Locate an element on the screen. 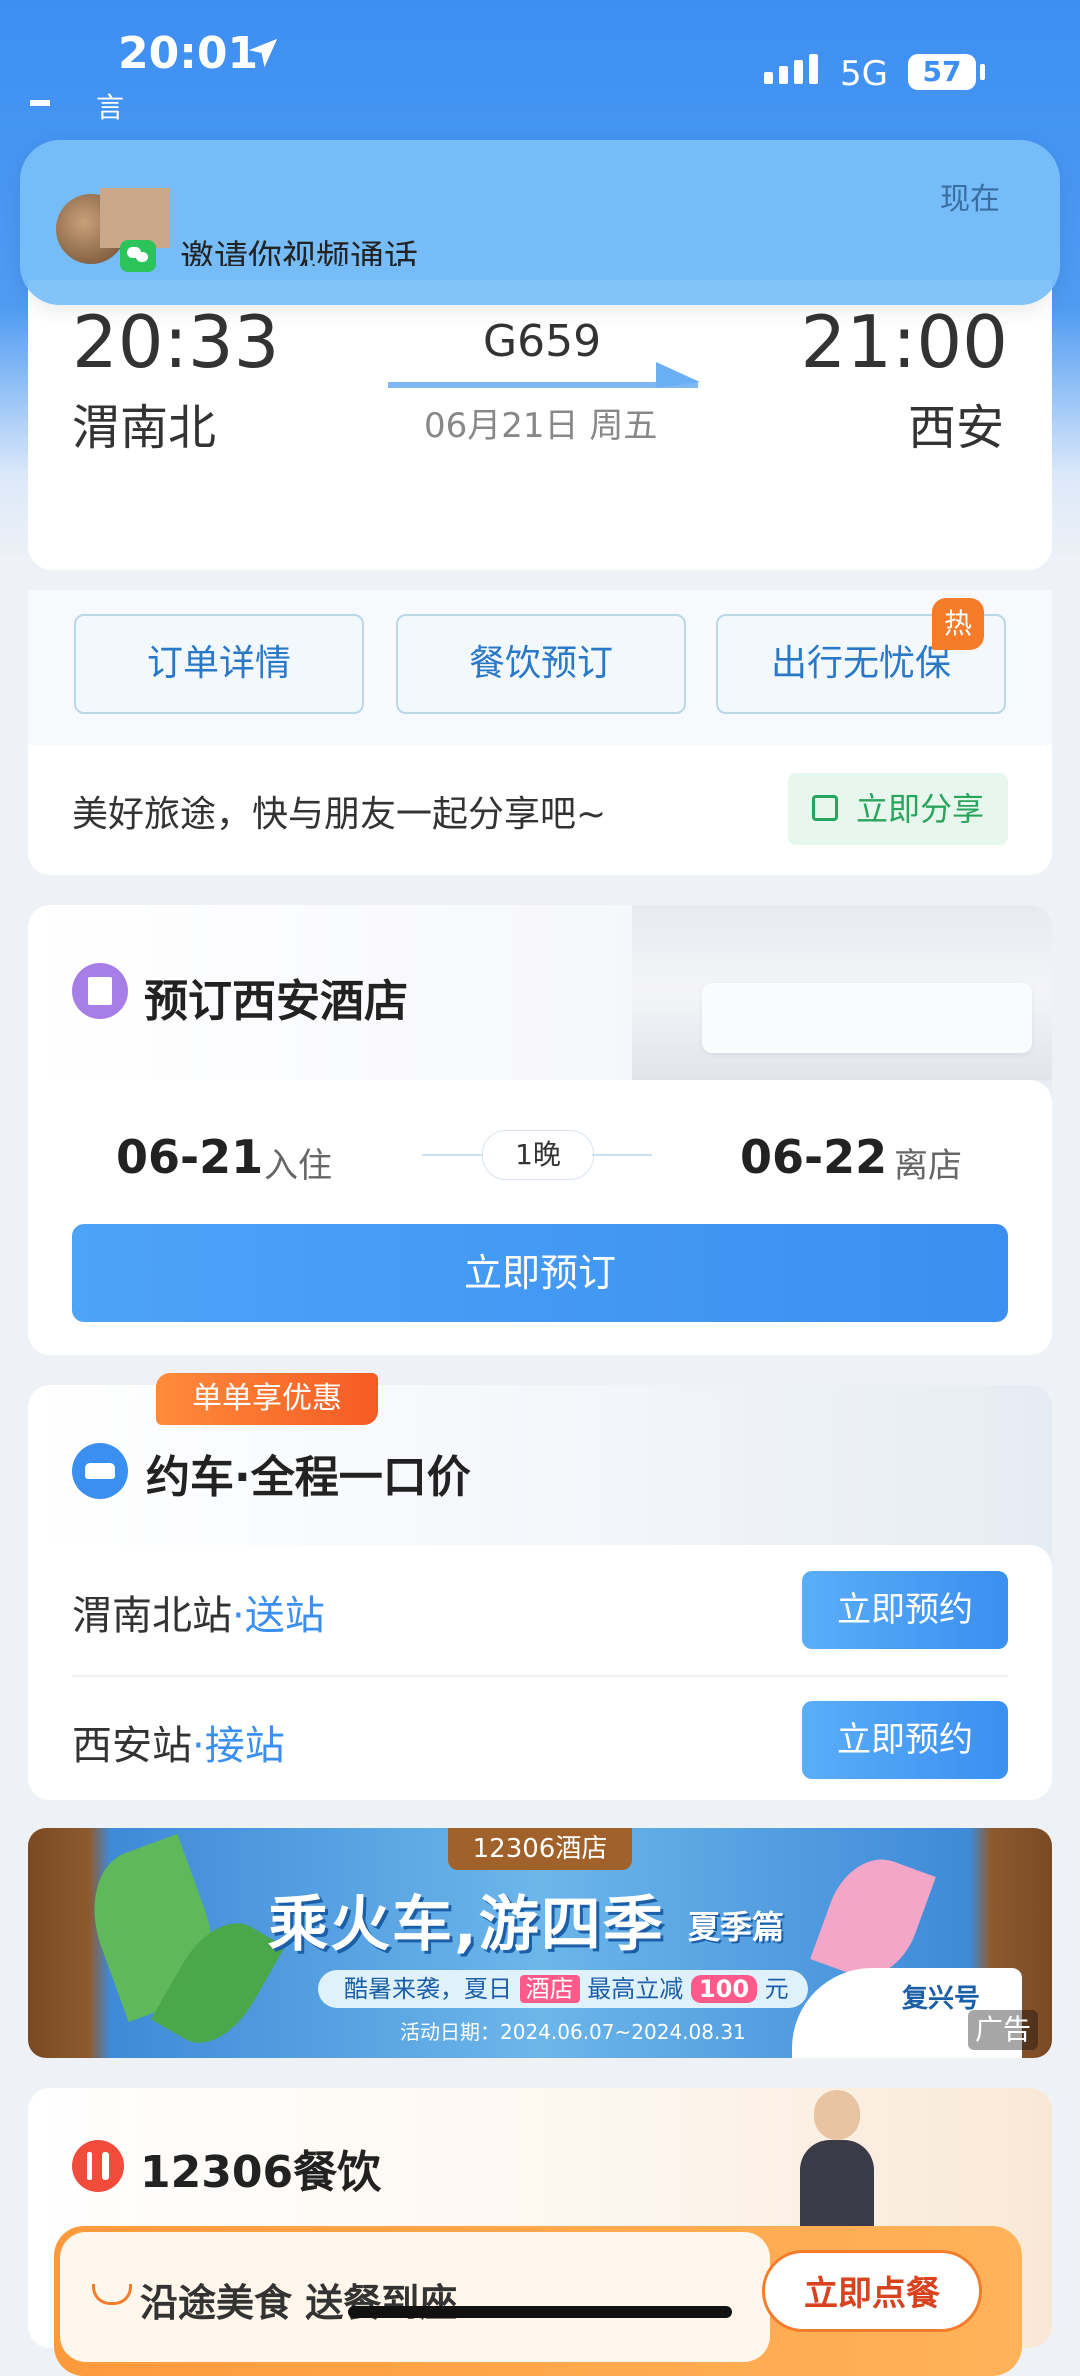 The width and height of the screenshot is (1080, 2376). notification-banner: 邀请你视频通话 现在 is located at coordinates (540, 222).